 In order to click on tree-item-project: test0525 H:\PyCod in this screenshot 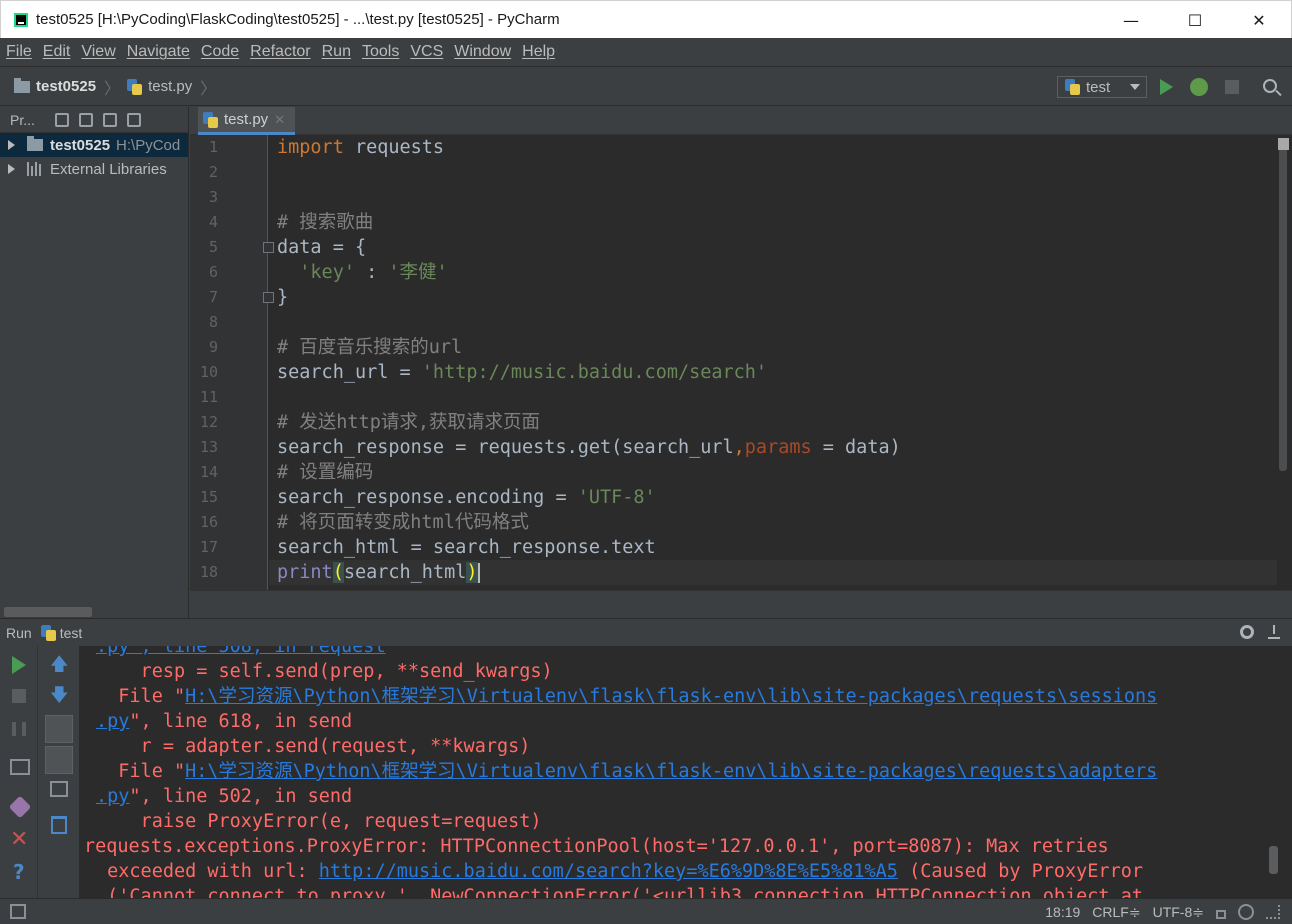, I will do `click(94, 145)`.